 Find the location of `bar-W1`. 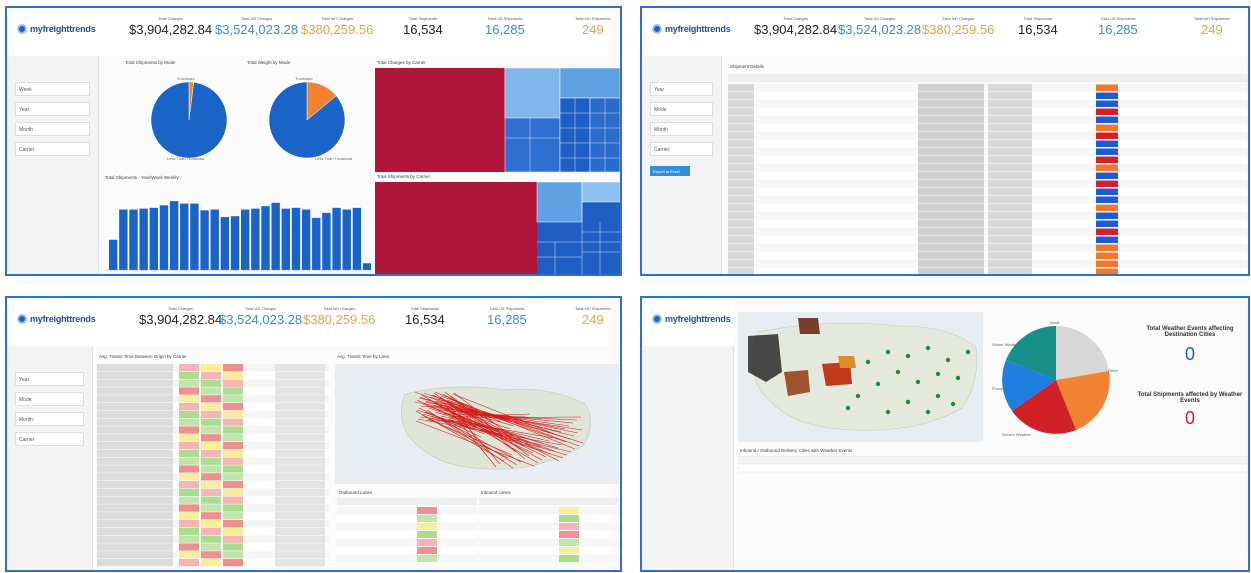

bar-W1 is located at coordinates (113, 254).